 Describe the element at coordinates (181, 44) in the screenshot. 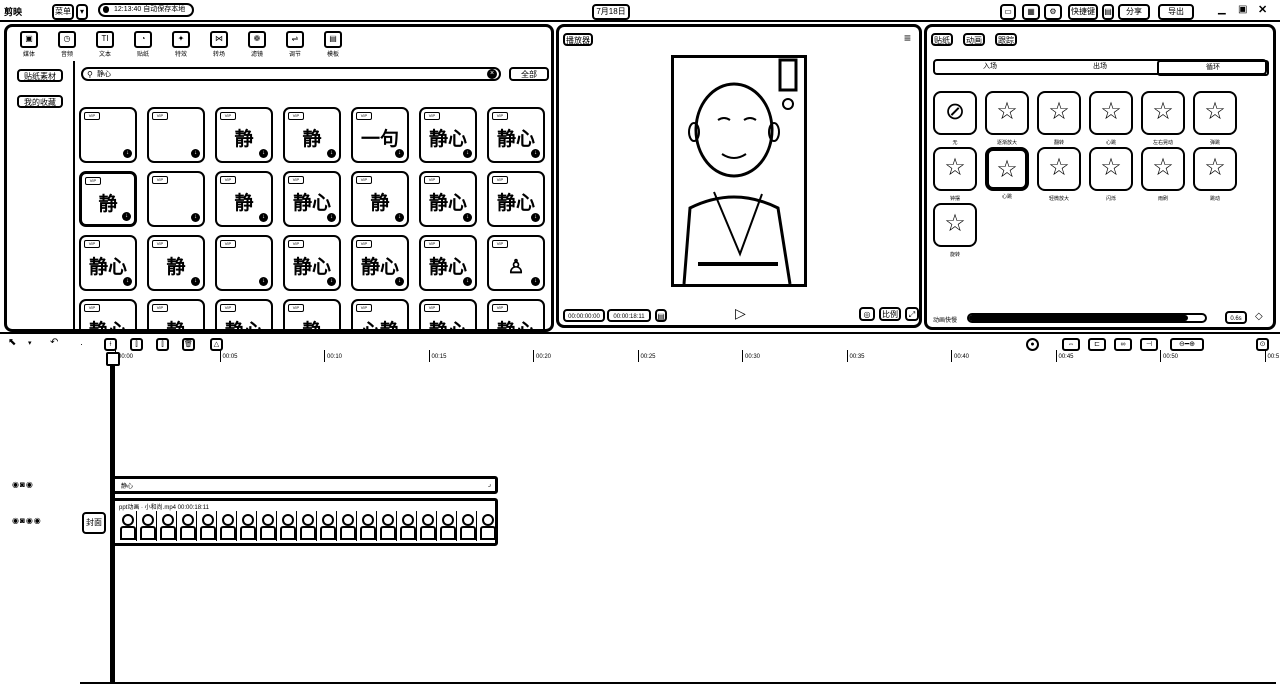

I see `tab-effects: ✦ 特效` at that location.